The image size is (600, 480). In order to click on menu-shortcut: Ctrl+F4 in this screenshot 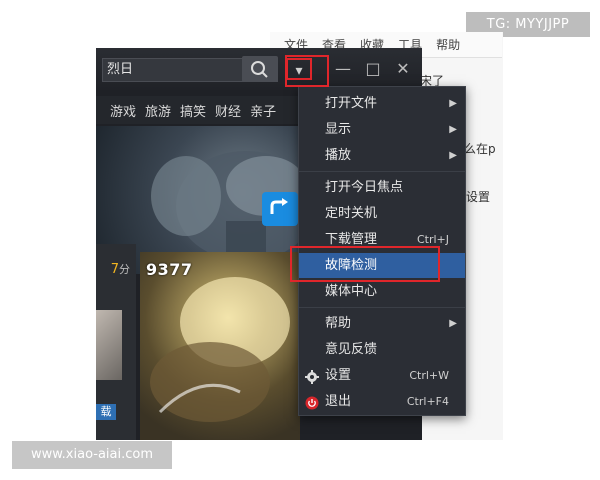, I will do `click(427, 401)`.